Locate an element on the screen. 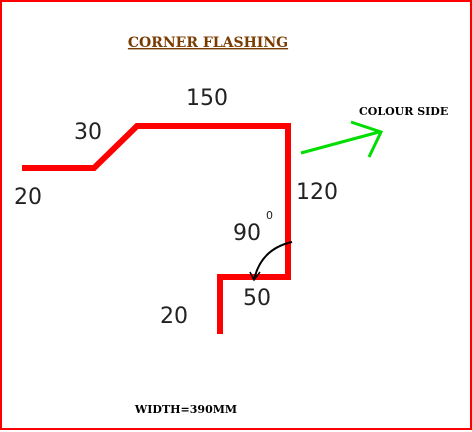 The width and height of the screenshot is (472, 432). bottom-leg-dimension: 20 is located at coordinates (174, 316).